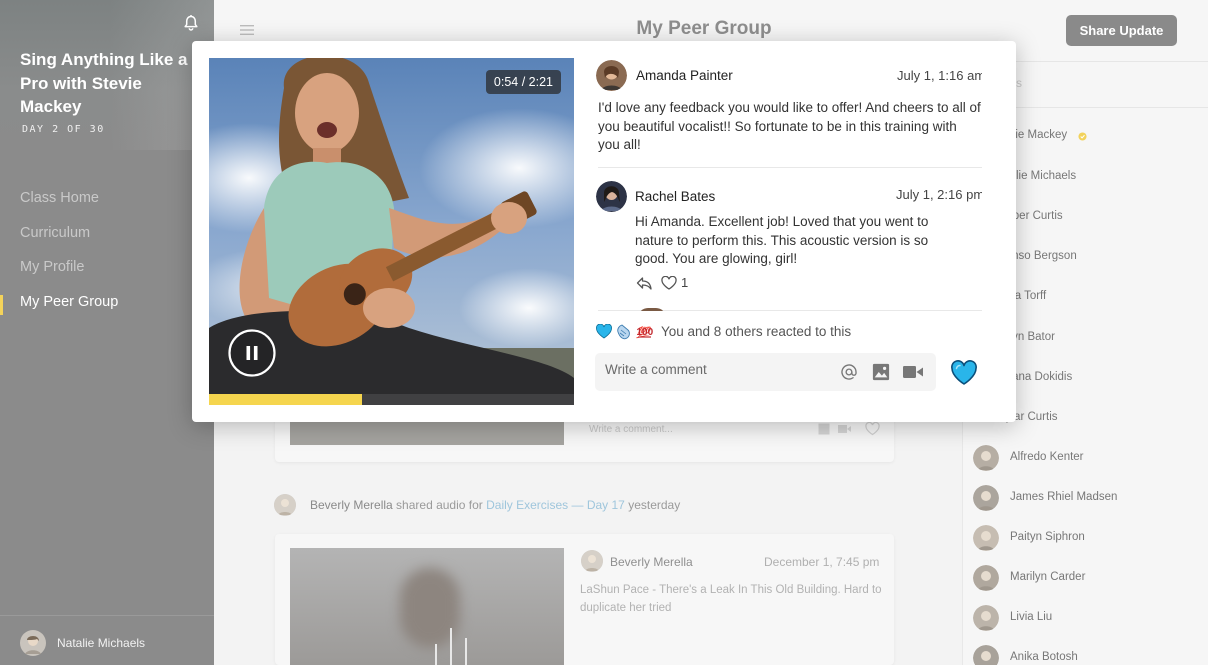  I want to click on audio-thumbnail, so click(427, 606).